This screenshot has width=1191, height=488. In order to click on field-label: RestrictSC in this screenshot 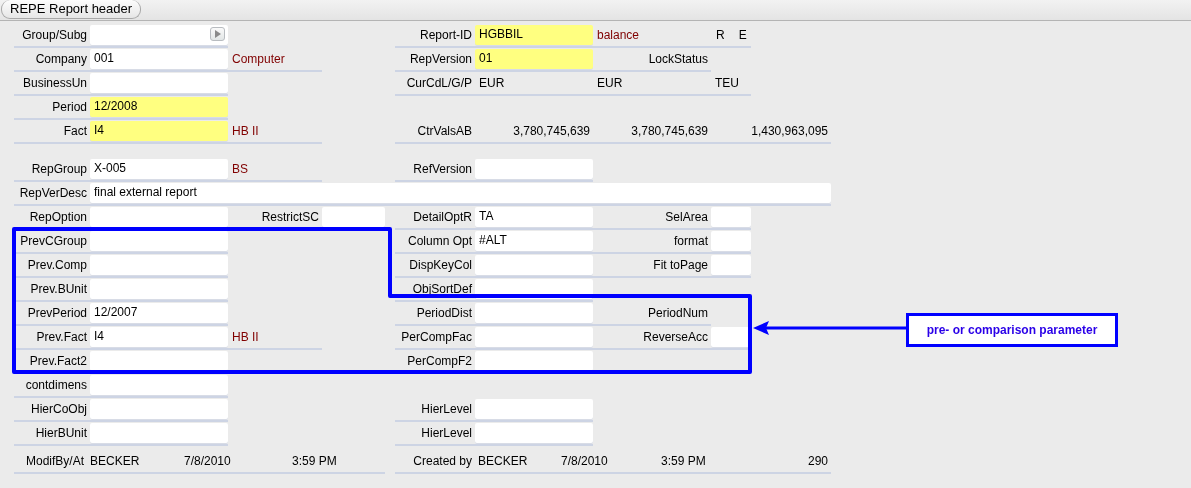, I will do `click(290, 217)`.